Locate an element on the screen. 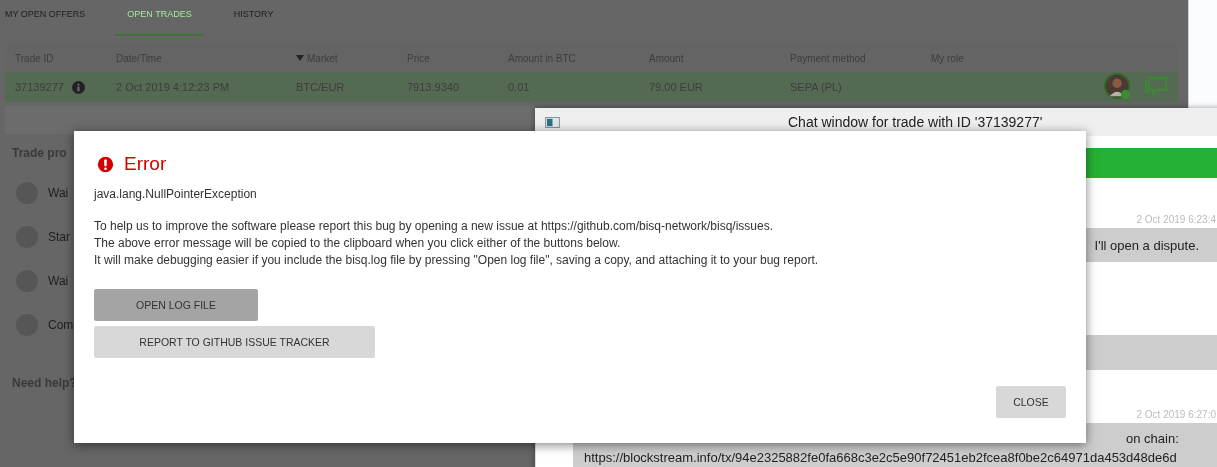 This screenshot has width=1217, height=467. sort-icon is located at coordinates (300, 58).